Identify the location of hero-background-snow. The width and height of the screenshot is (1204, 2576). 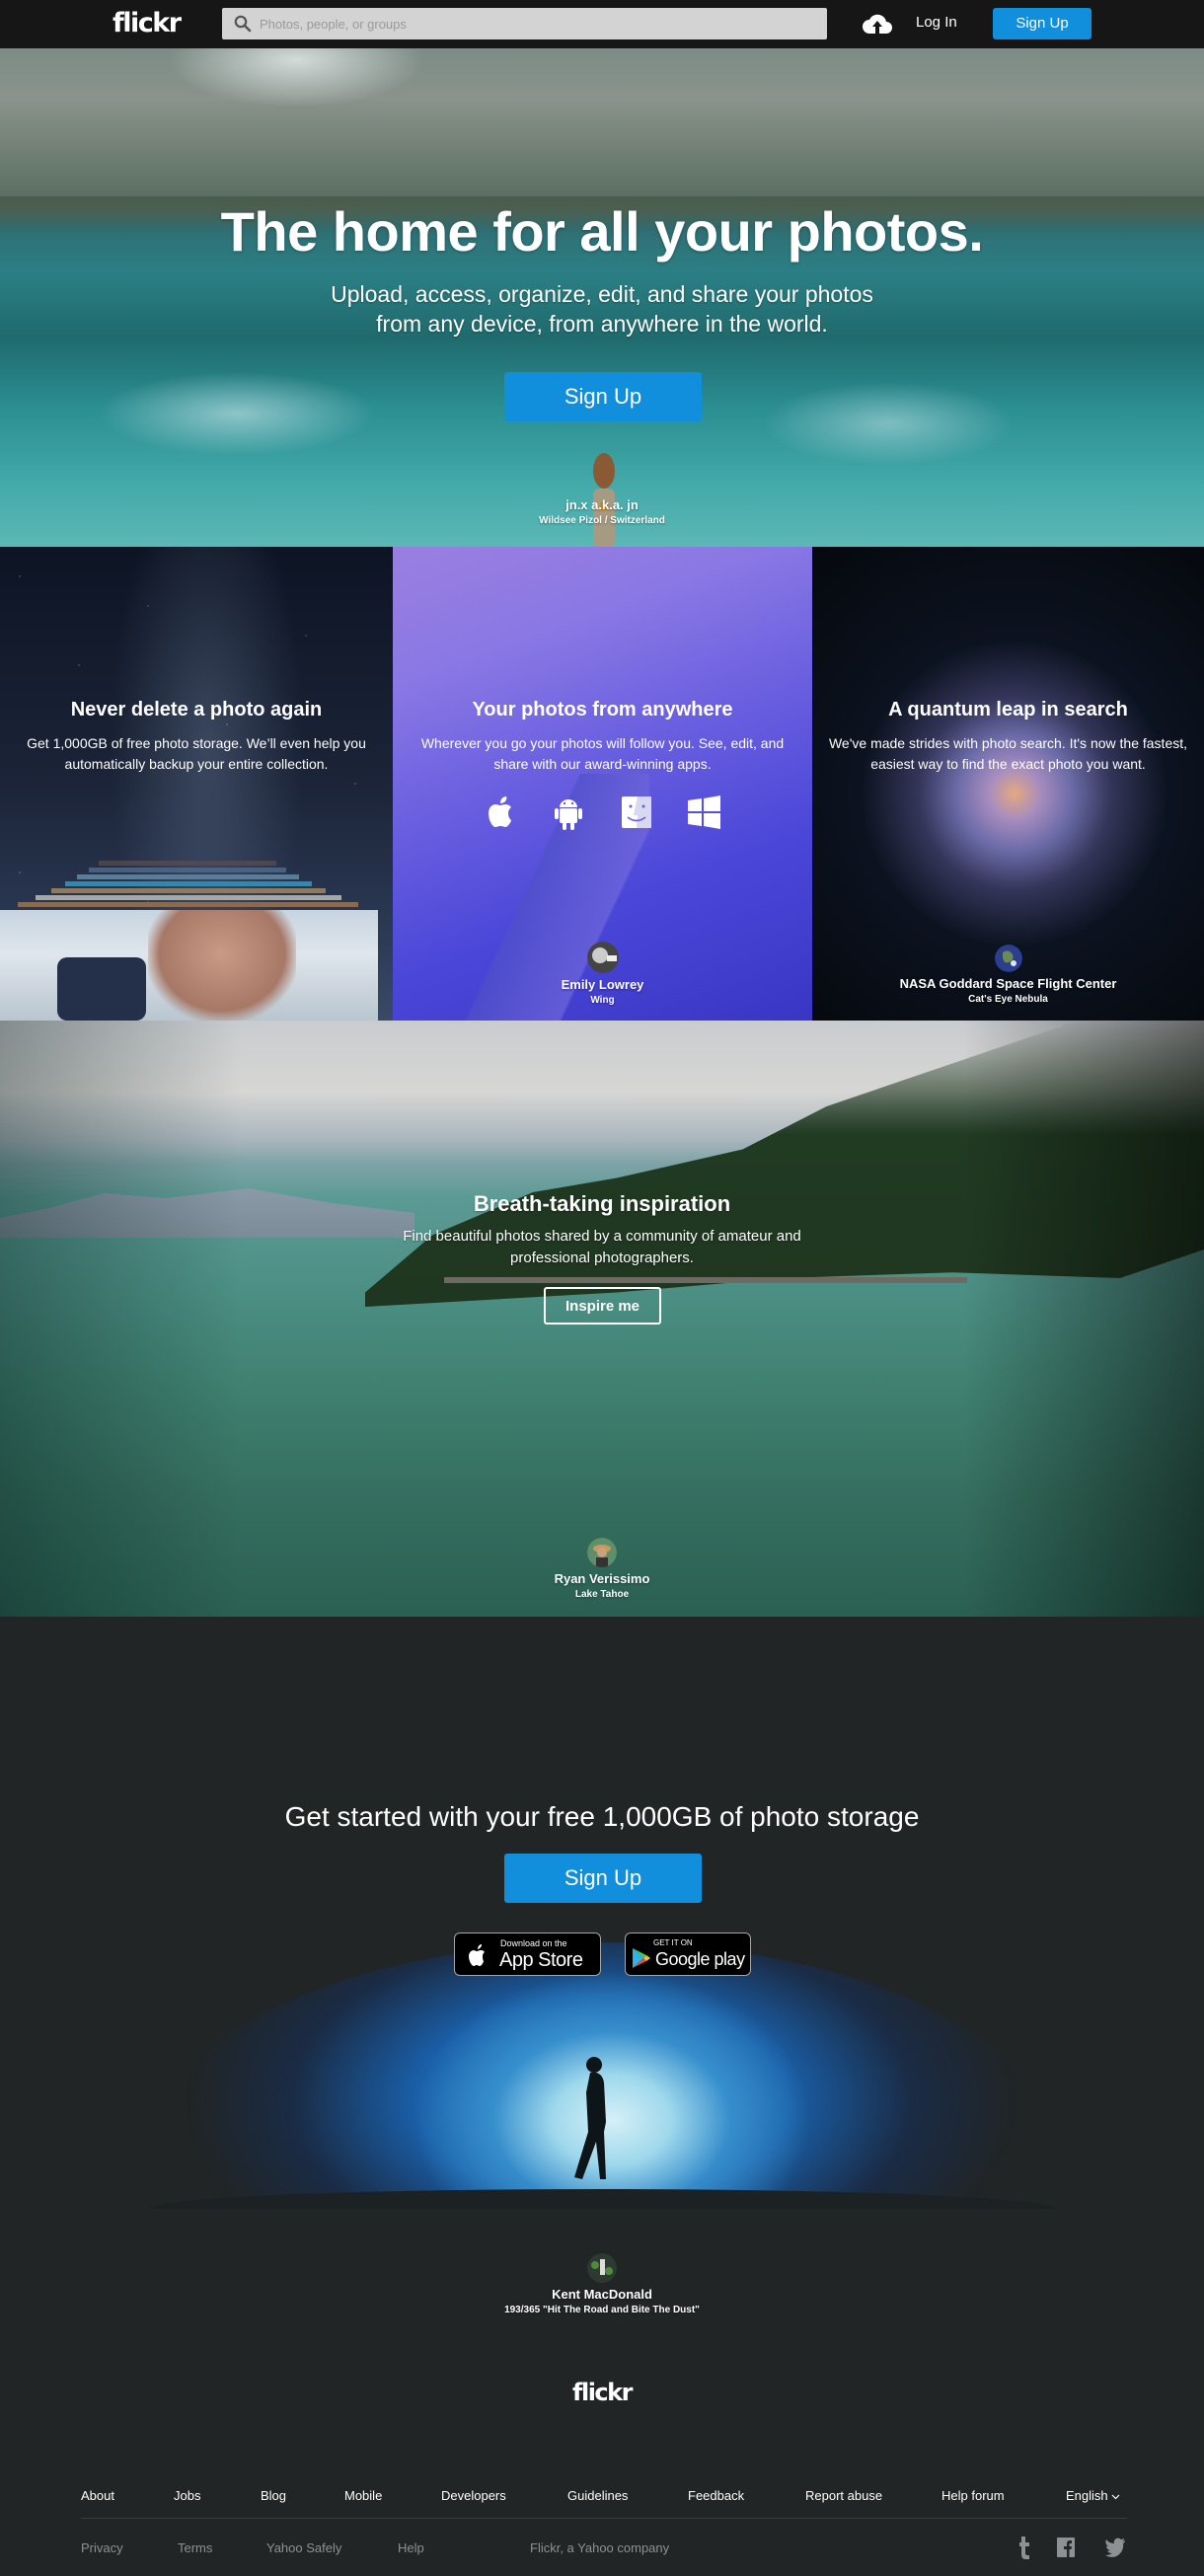
(296, 78).